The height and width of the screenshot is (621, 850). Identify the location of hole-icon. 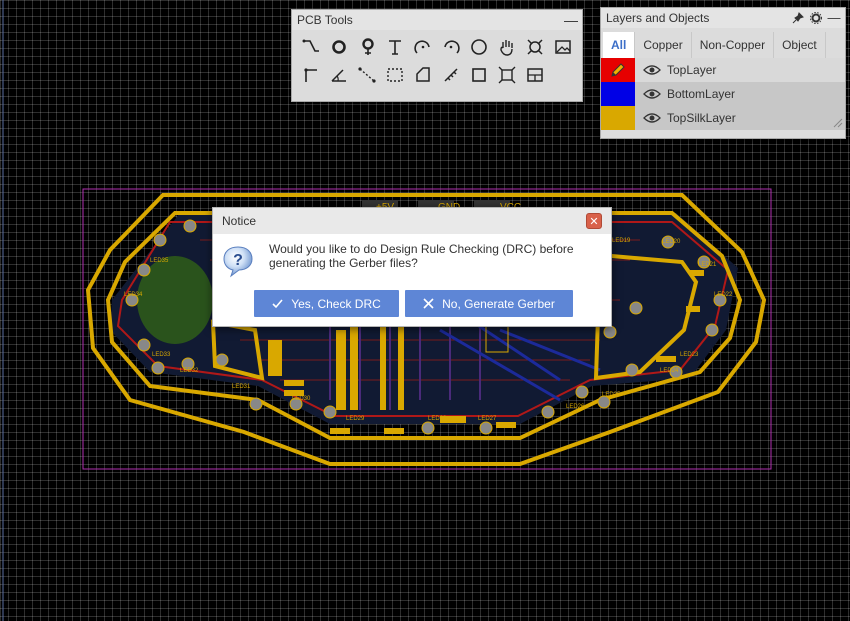
(535, 47).